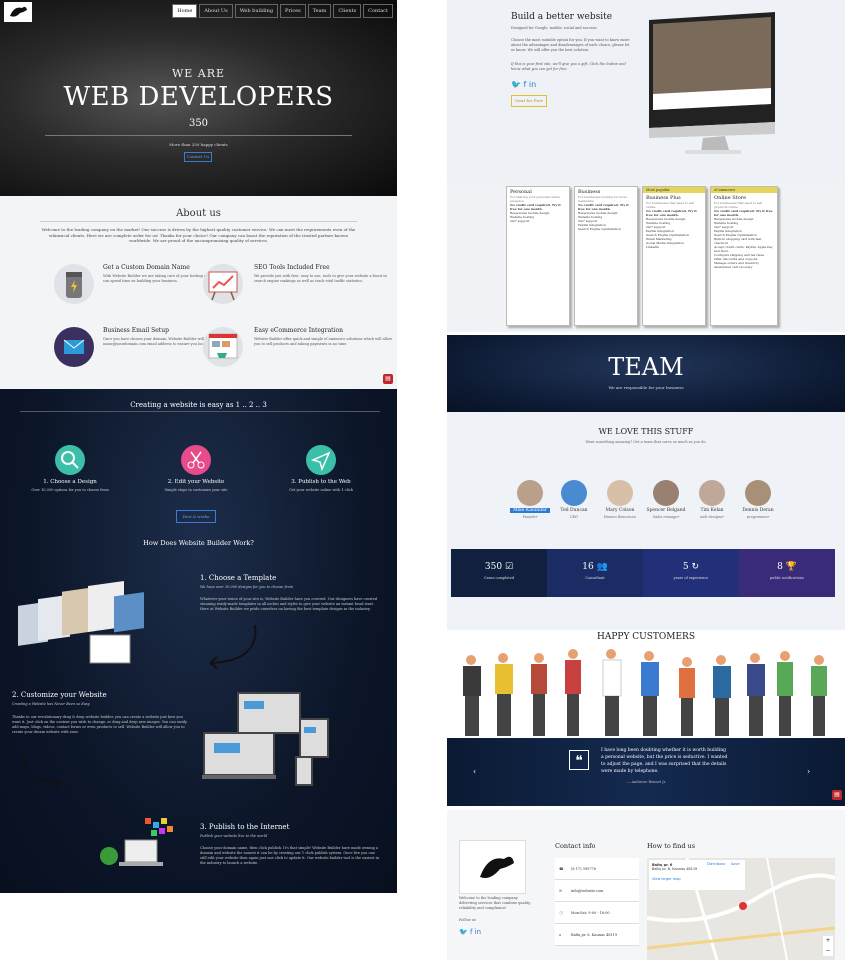 This screenshot has height=960, width=847. What do you see at coordinates (321, 490) in the screenshot?
I see `step-desc: Get your website online with 1 click` at bounding box center [321, 490].